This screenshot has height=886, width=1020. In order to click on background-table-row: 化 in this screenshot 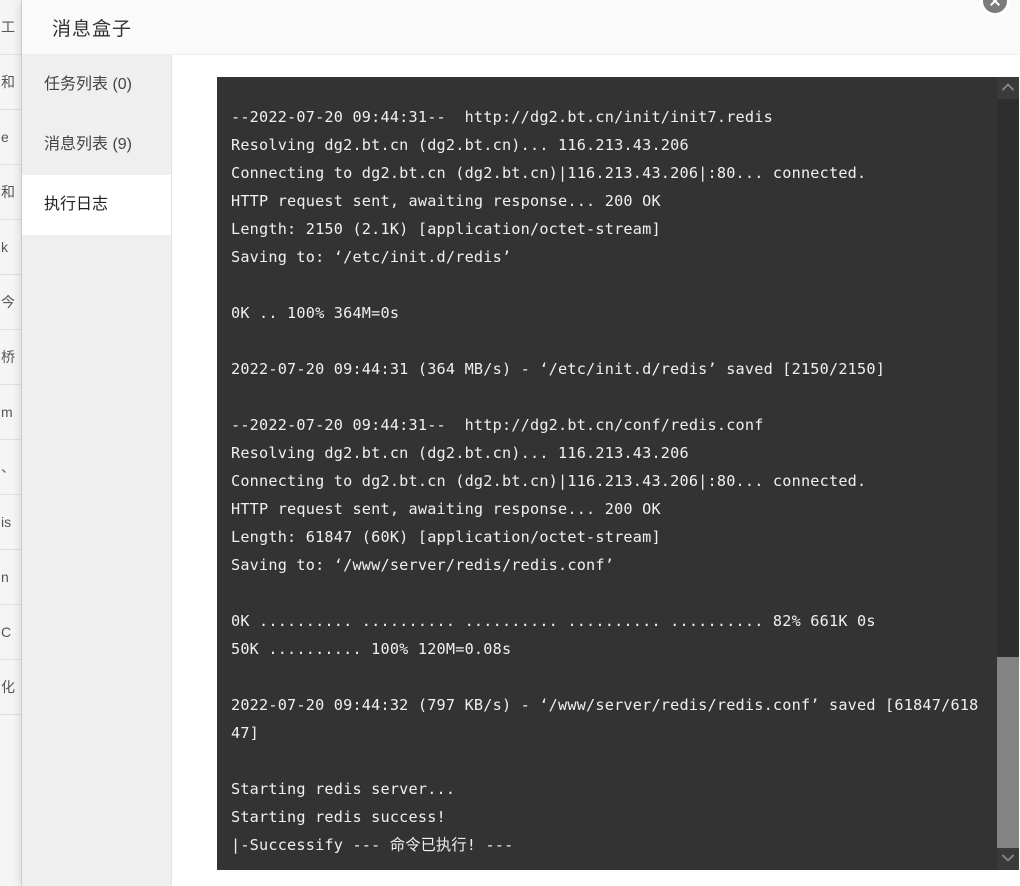, I will do `click(10, 687)`.